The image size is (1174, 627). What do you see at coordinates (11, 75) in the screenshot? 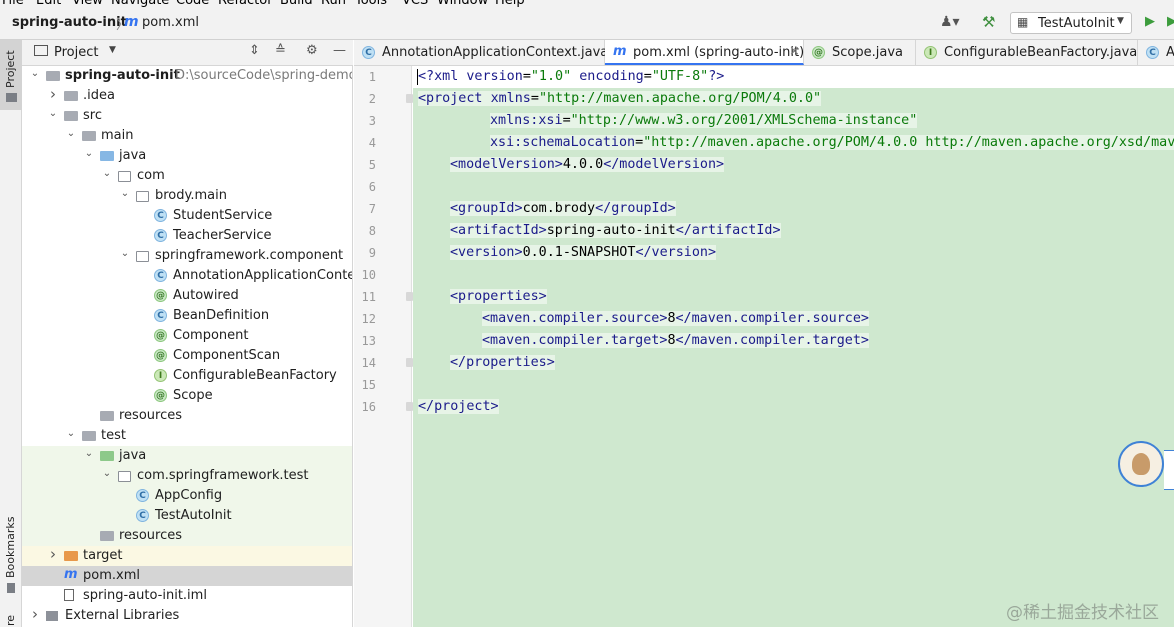
I see `project-tool-button: Project` at bounding box center [11, 75].